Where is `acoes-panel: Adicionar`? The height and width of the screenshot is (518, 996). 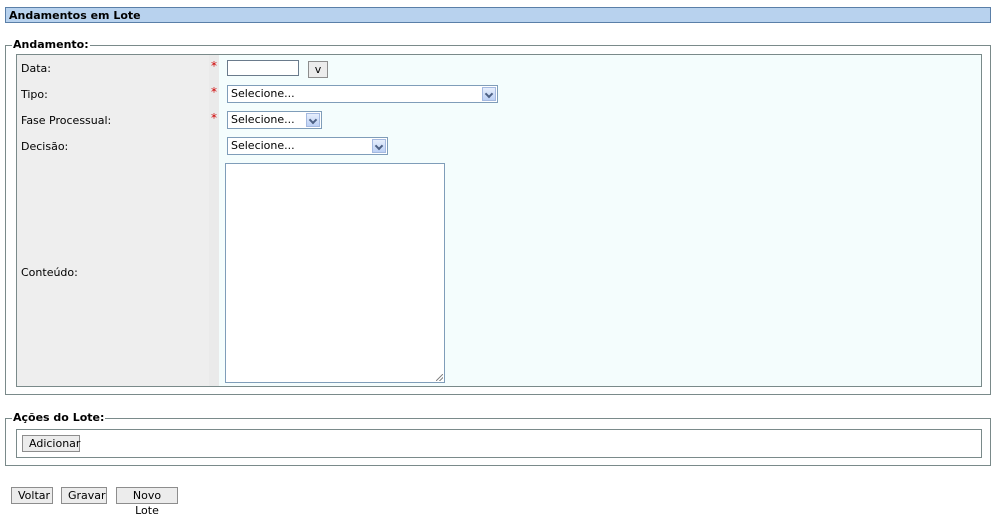 acoes-panel: Adicionar is located at coordinates (499, 443).